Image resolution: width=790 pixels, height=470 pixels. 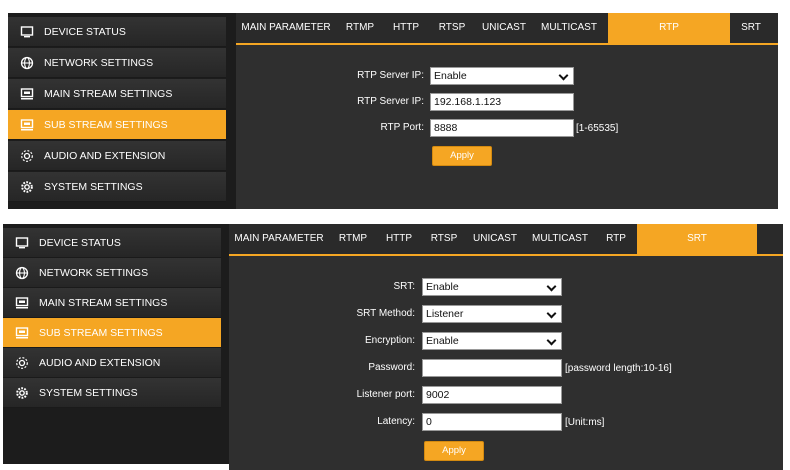 What do you see at coordinates (390, 75) in the screenshot?
I see `rtp-server-ip-select-label: RTP Server IP:` at bounding box center [390, 75].